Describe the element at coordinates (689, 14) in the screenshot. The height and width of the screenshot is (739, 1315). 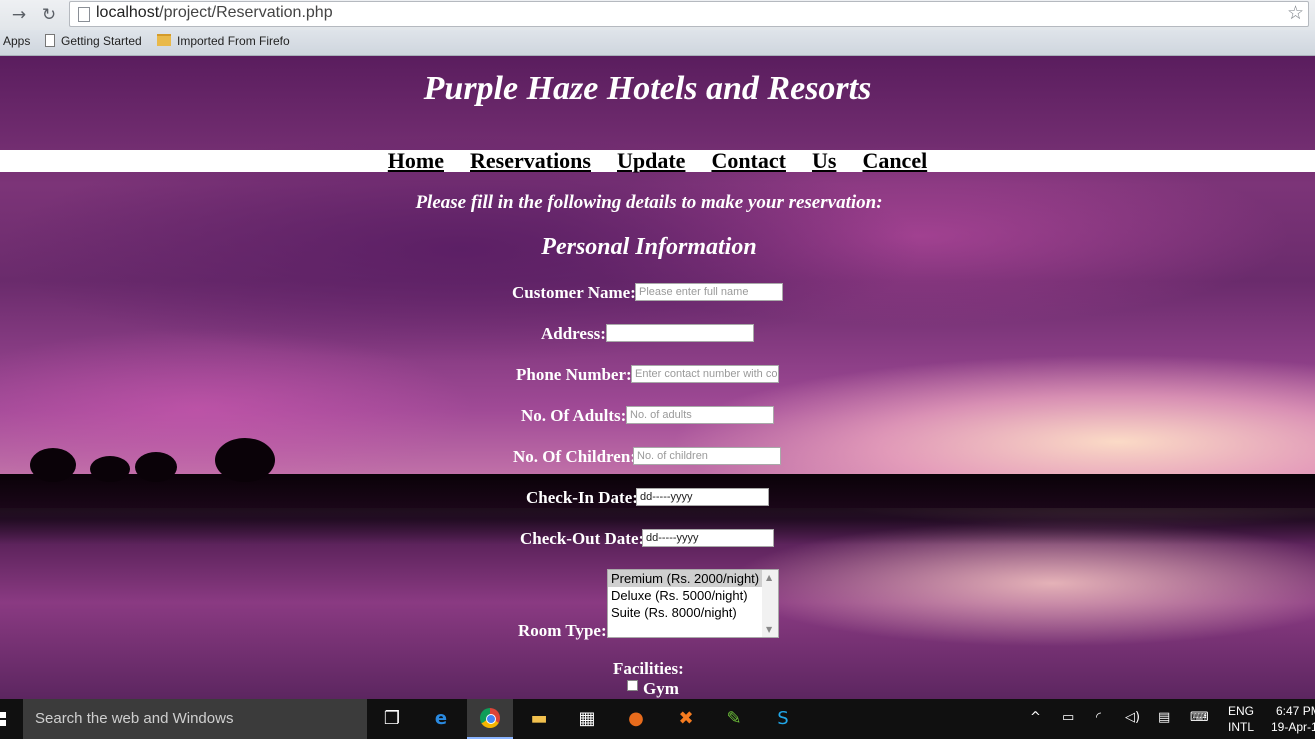
I see `address-bar: localhost/project/Reservation.php ☆` at that location.